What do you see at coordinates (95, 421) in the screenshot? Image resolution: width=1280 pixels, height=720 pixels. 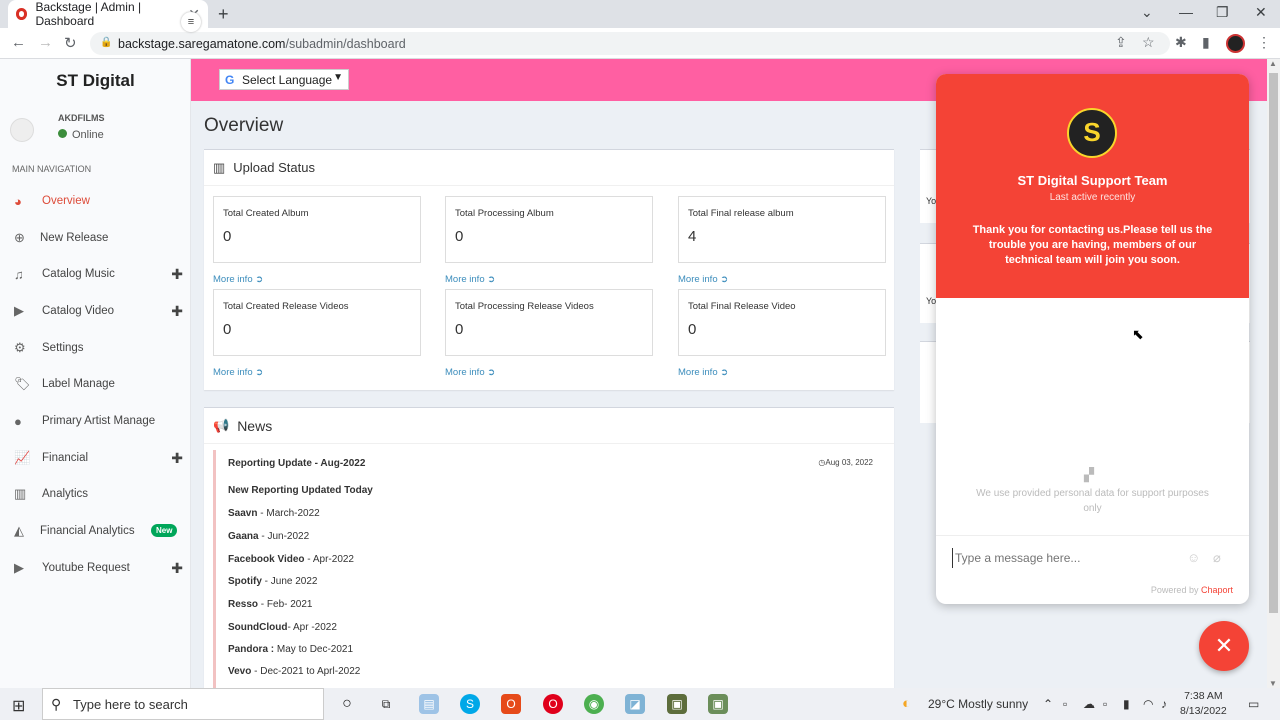 I see `sidebar-item-primary-artist: ● Primary Artist Manage` at bounding box center [95, 421].